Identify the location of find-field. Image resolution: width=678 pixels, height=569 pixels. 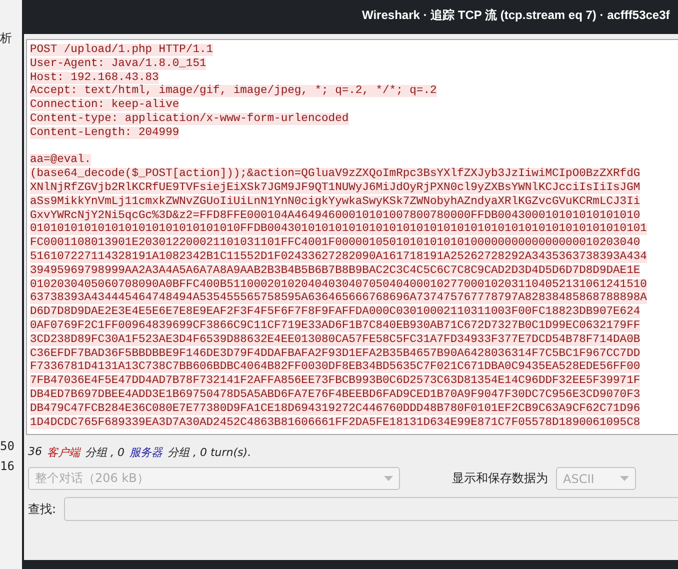
(371, 509).